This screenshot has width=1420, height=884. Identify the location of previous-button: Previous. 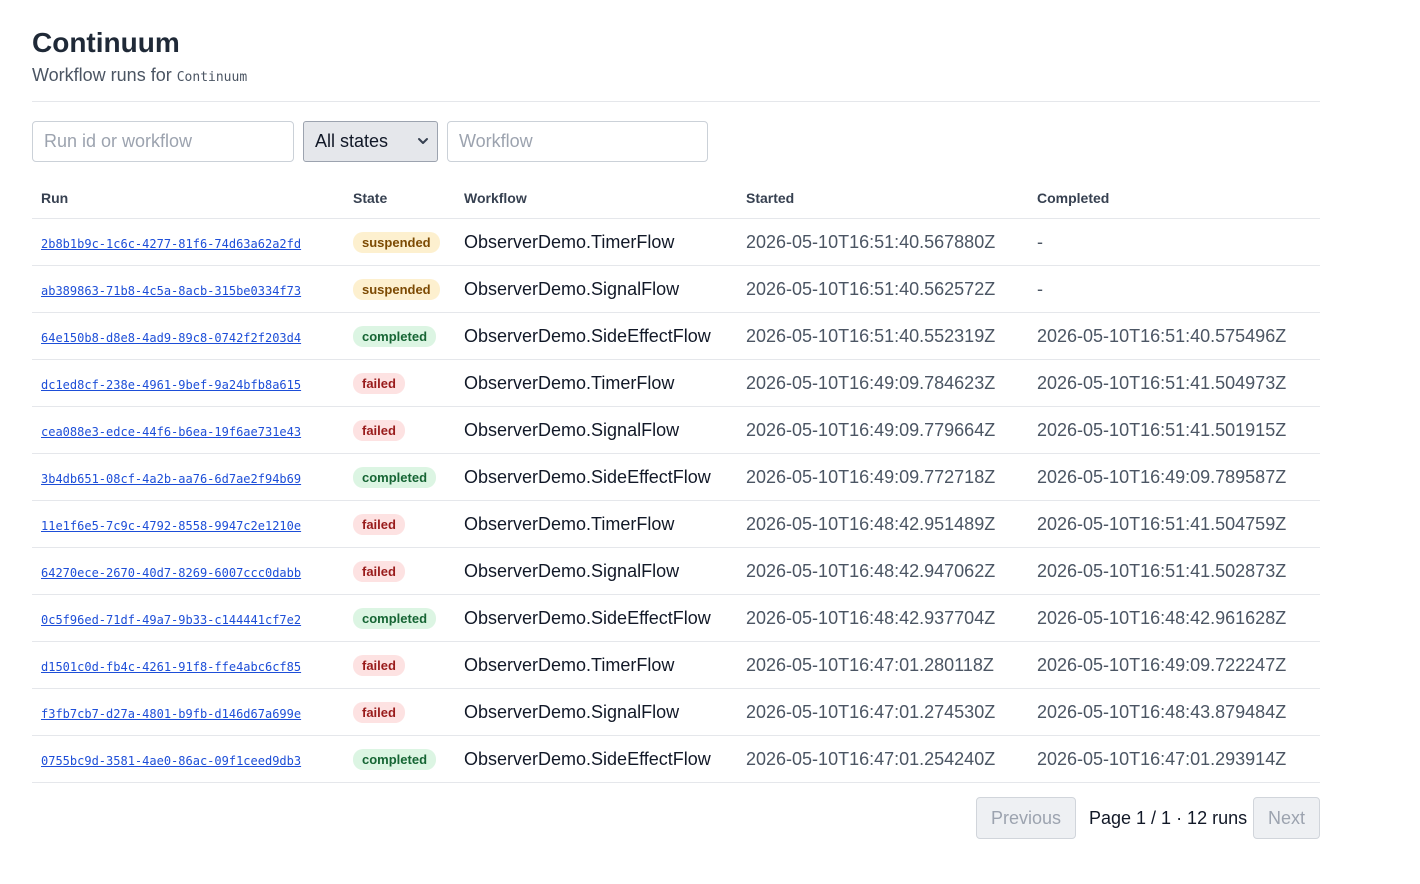
(1026, 818).